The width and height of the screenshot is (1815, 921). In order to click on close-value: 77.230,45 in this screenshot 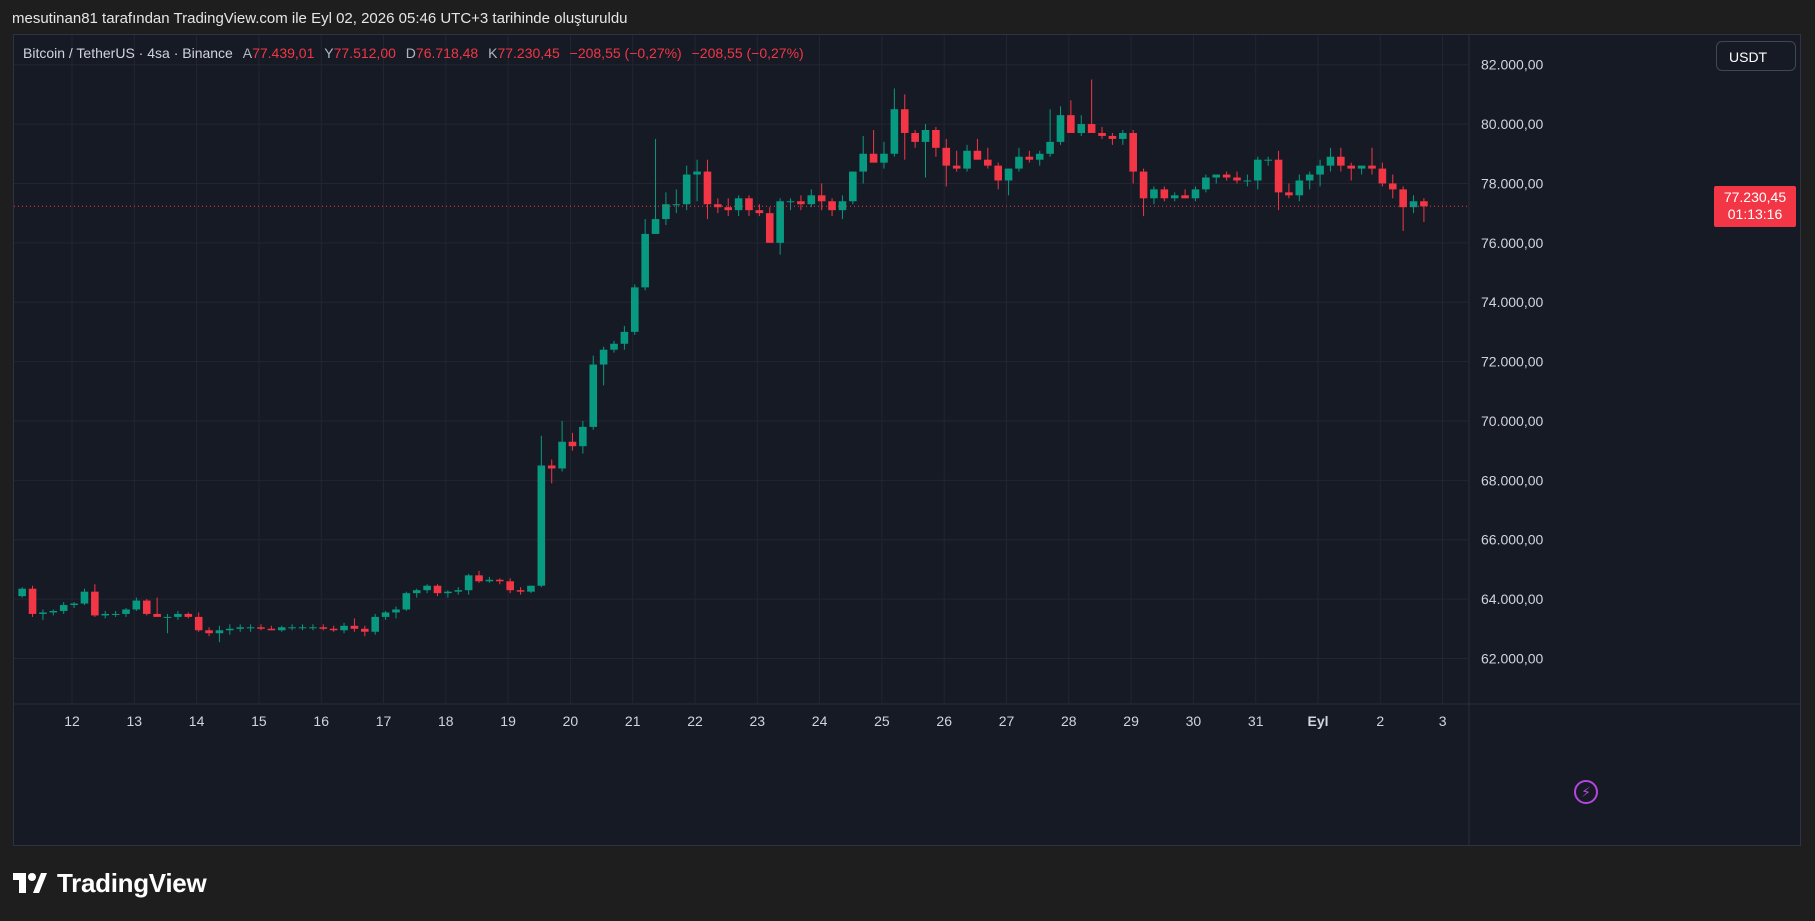, I will do `click(528, 53)`.